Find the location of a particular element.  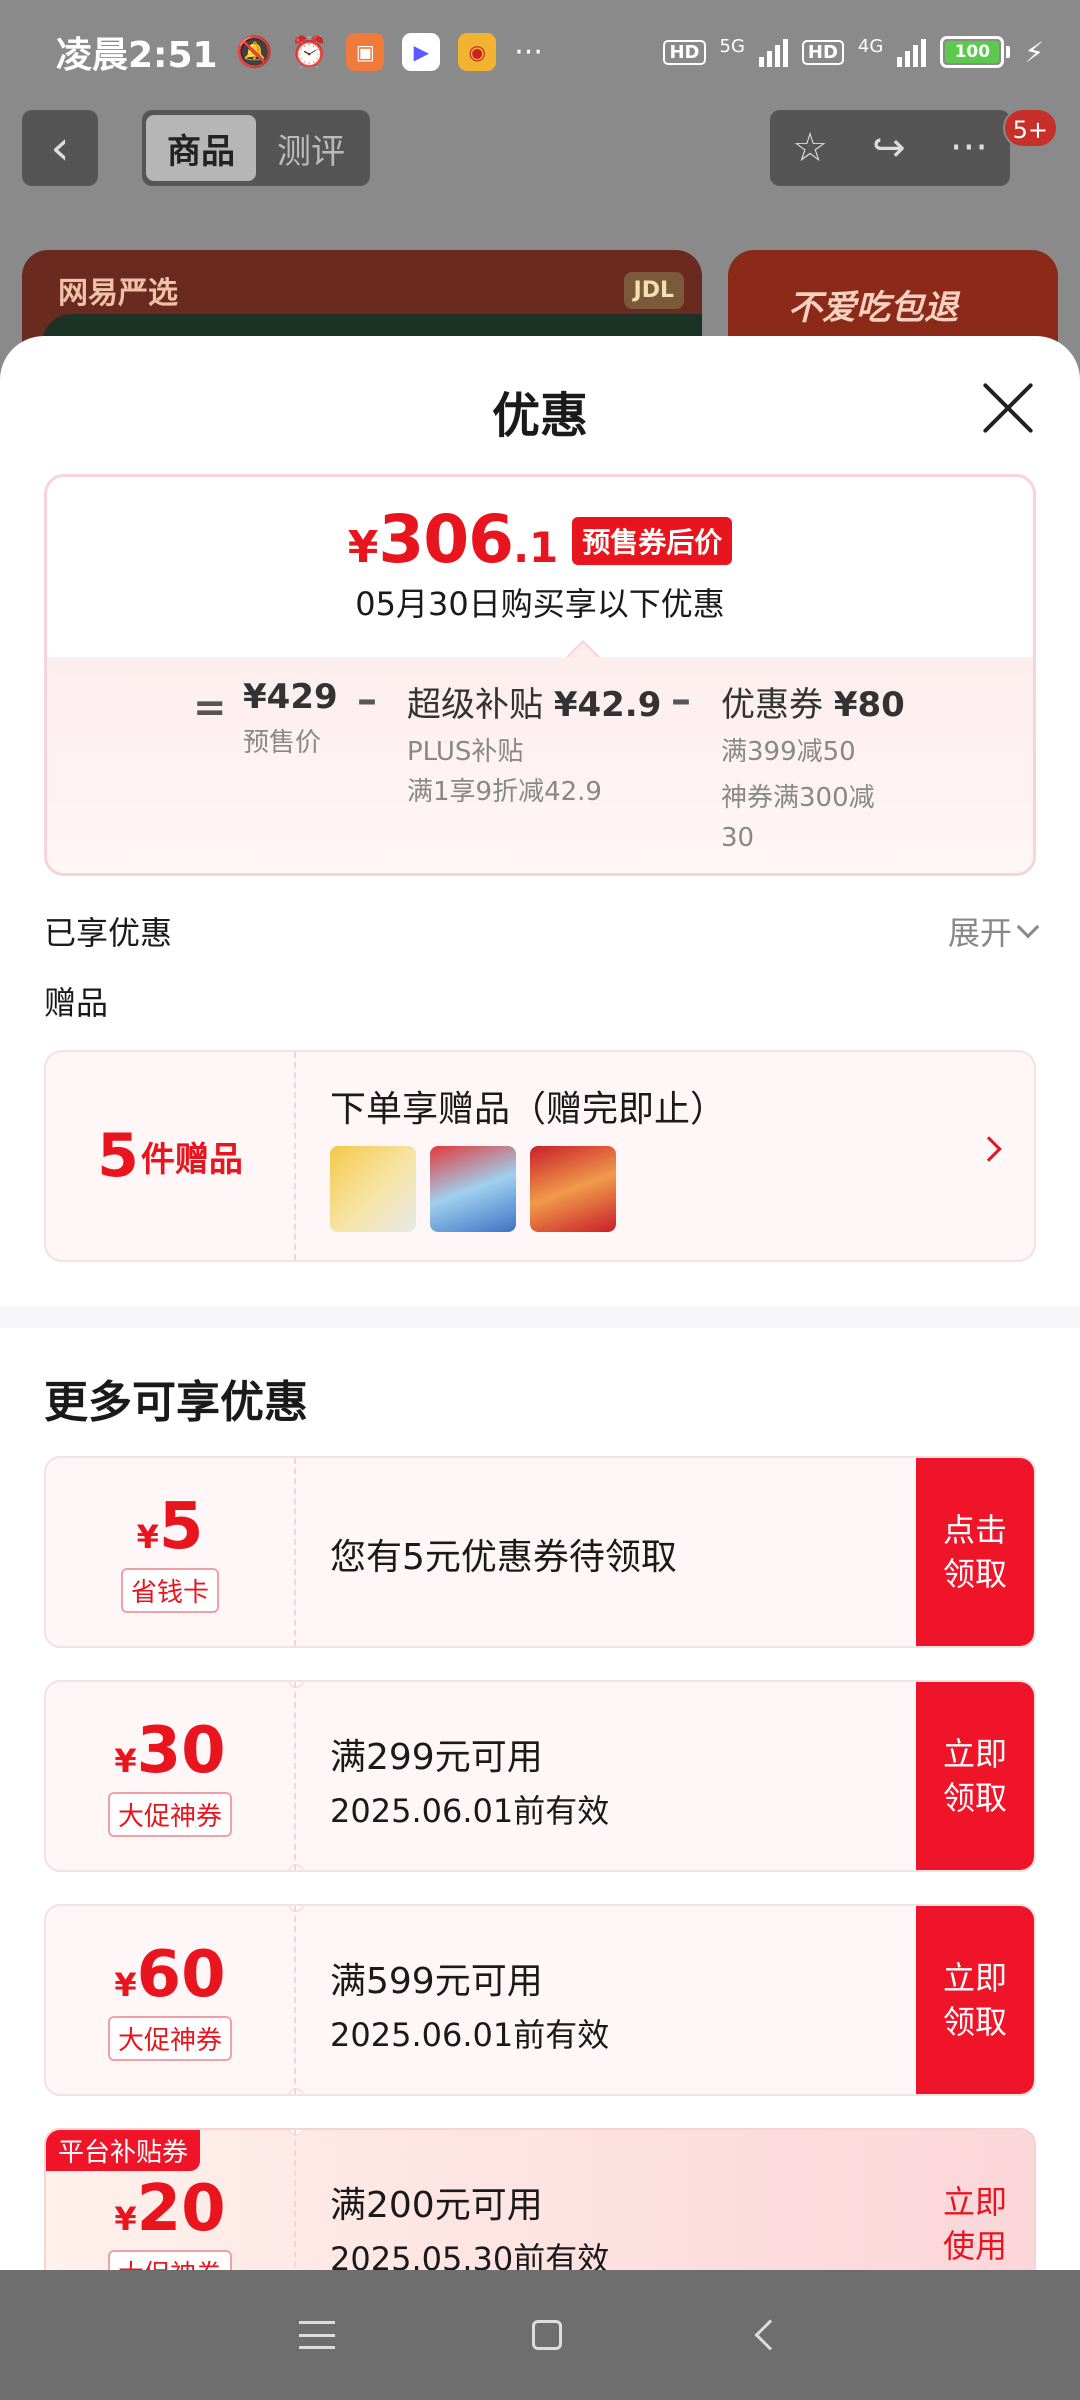

tab-product: 商品 is located at coordinates (201, 148).